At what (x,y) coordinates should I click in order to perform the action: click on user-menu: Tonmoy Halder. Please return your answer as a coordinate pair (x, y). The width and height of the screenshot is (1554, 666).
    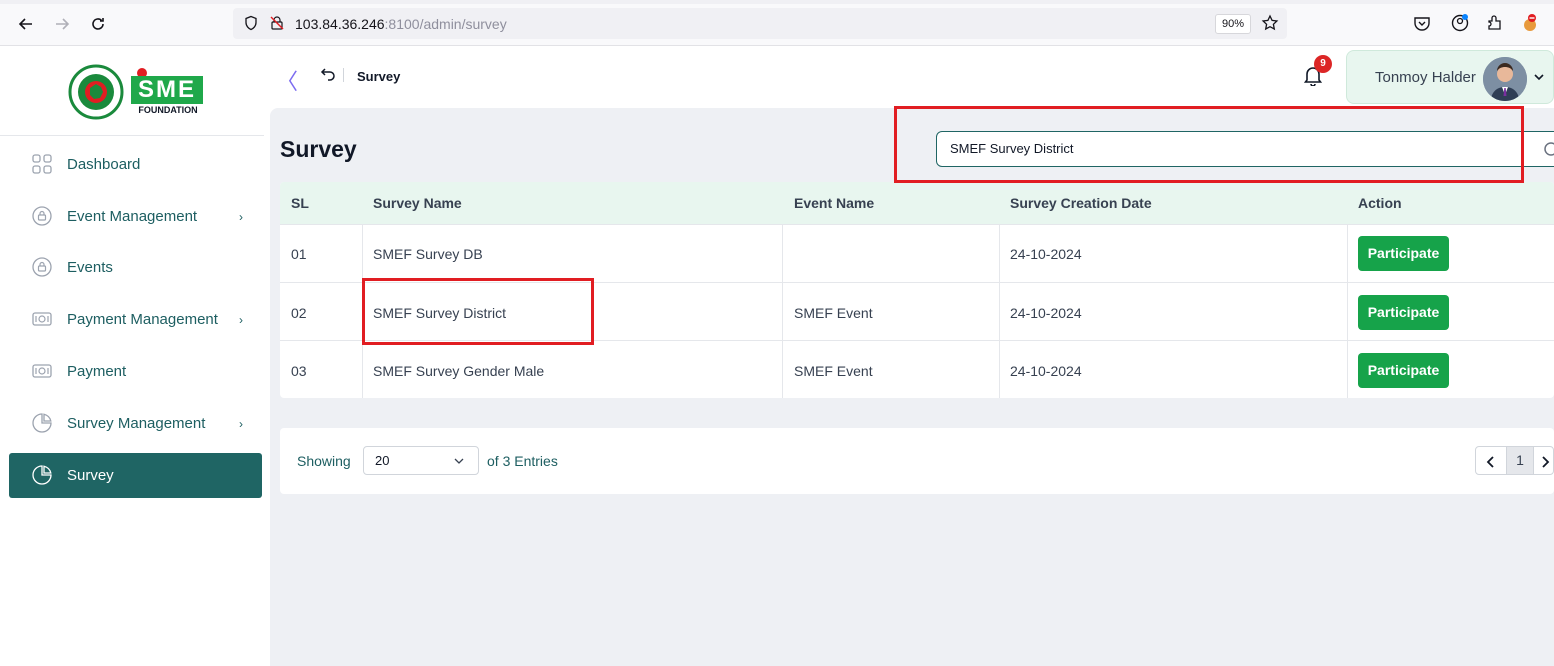
    Looking at the image, I should click on (1450, 77).